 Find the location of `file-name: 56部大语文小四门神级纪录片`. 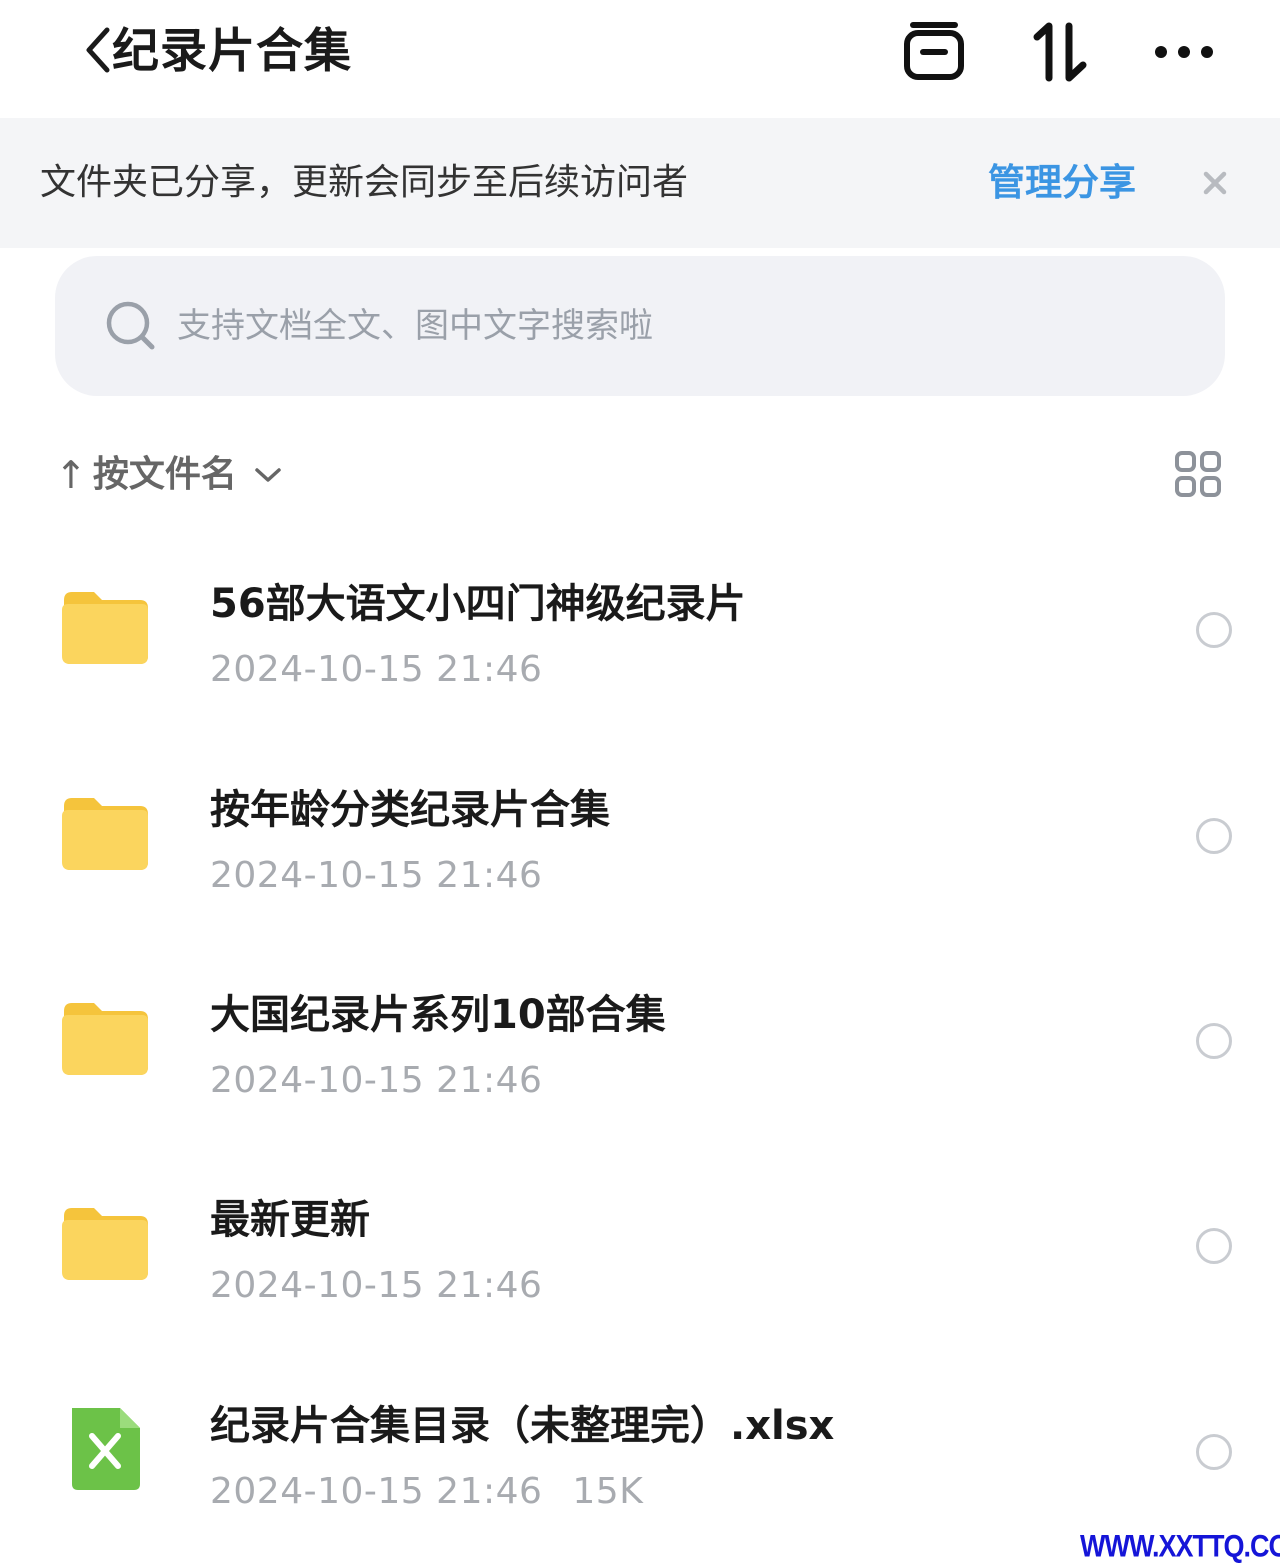

file-name: 56部大语文小四门神级纪录片 is located at coordinates (478, 604).